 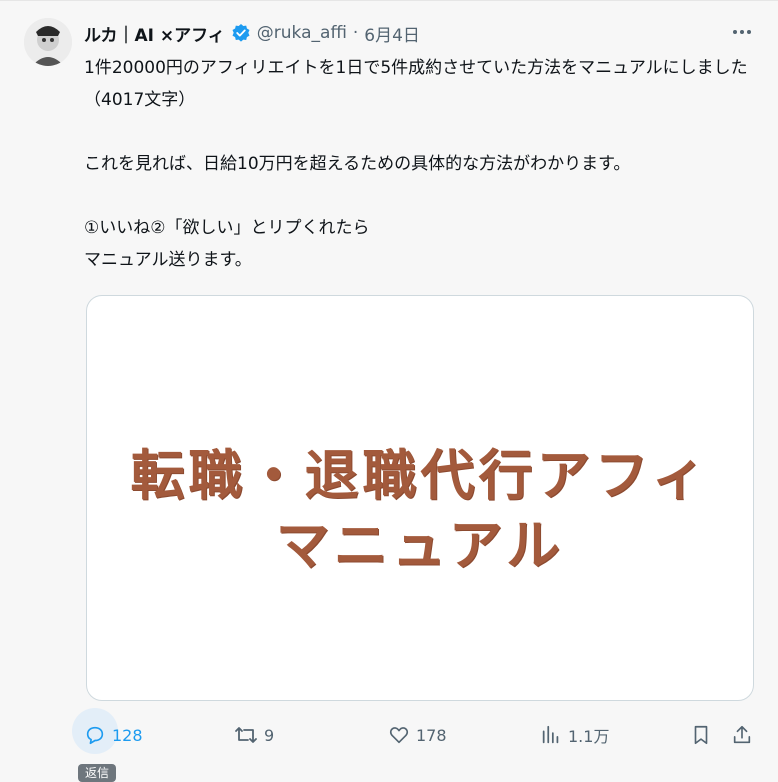 I want to click on share-button, so click(x=742, y=735).